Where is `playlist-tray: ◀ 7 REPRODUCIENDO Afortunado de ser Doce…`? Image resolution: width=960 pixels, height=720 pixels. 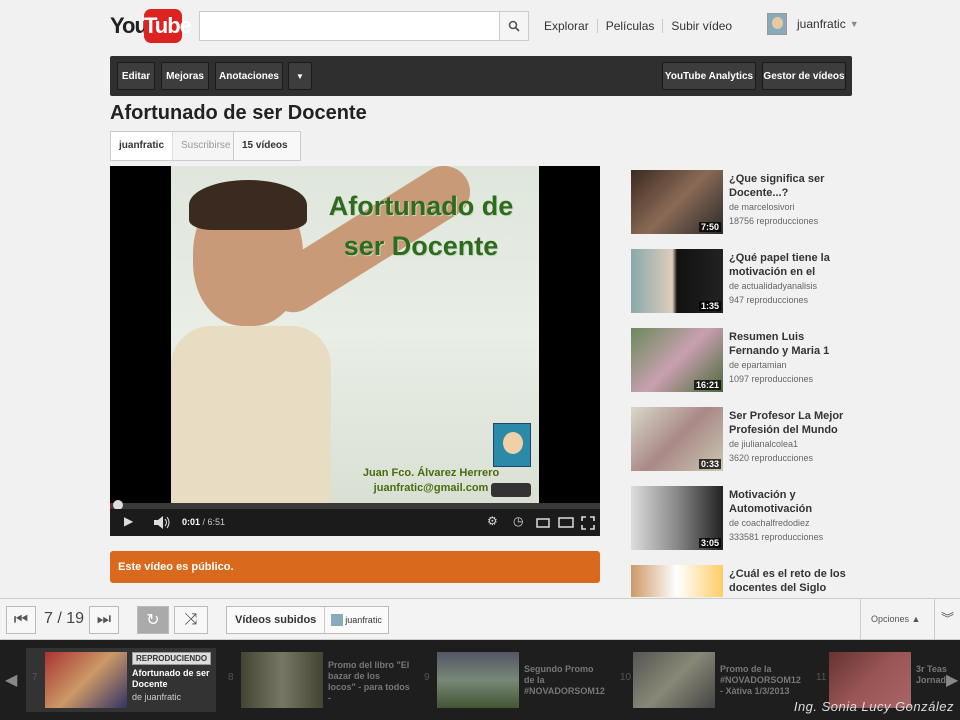
playlist-tray: ◀ 7 REPRODUCIENDO Afortunado de ser Doce… is located at coordinates (480, 680).